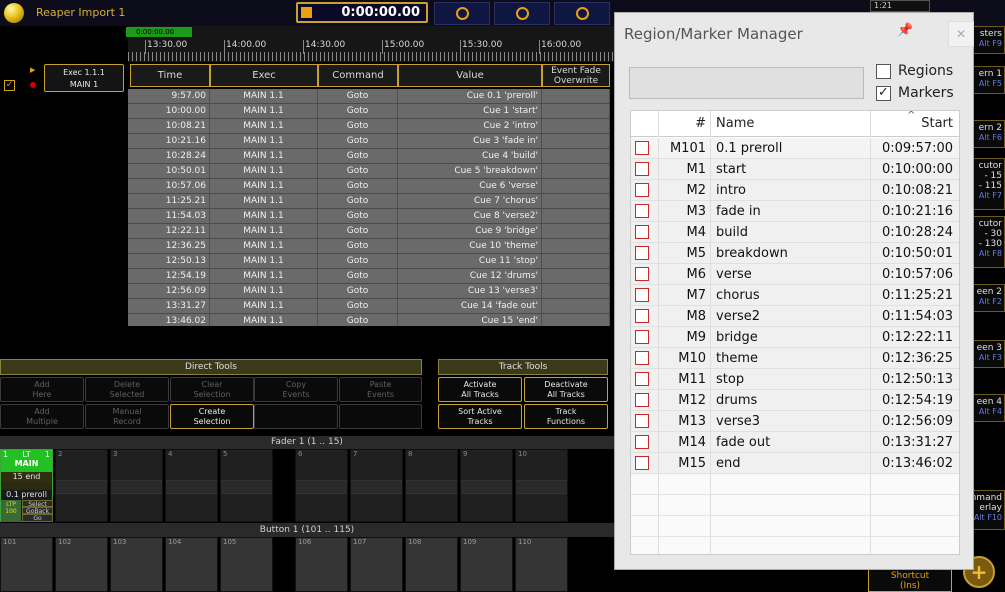 This screenshot has height=592, width=1005. I want to click on table-row: 10:50.01 MAIN 1.1 Goto Cue 5 'breakdown', so click(369, 171).